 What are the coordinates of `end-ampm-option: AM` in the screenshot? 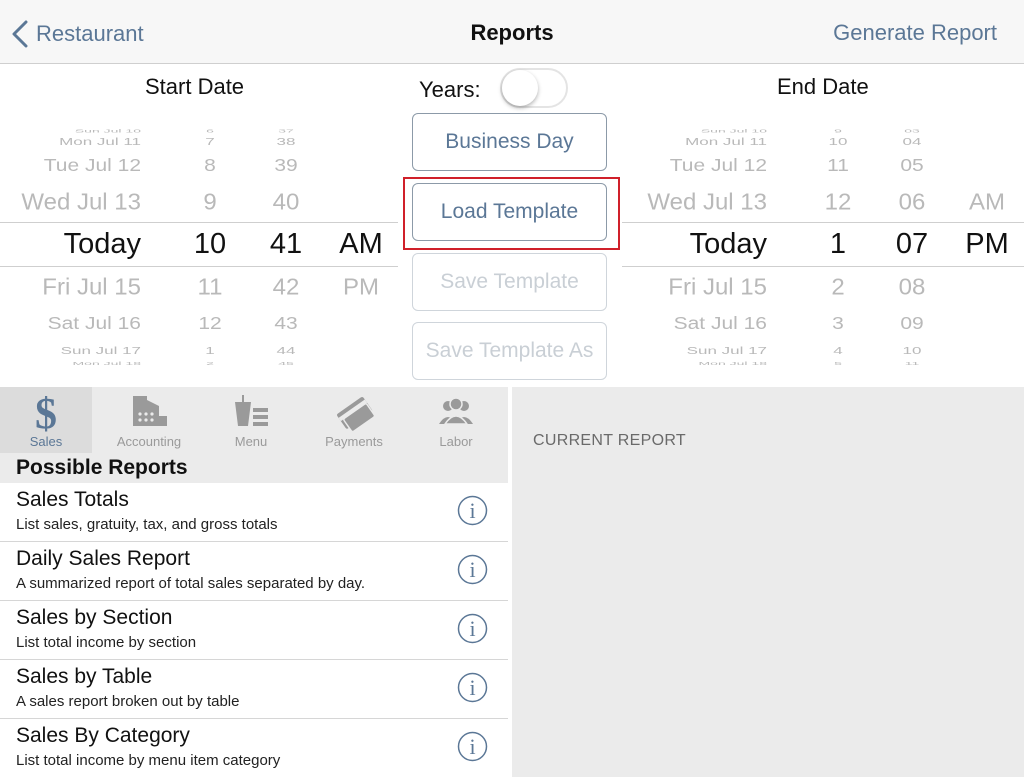 It's located at (987, 203).